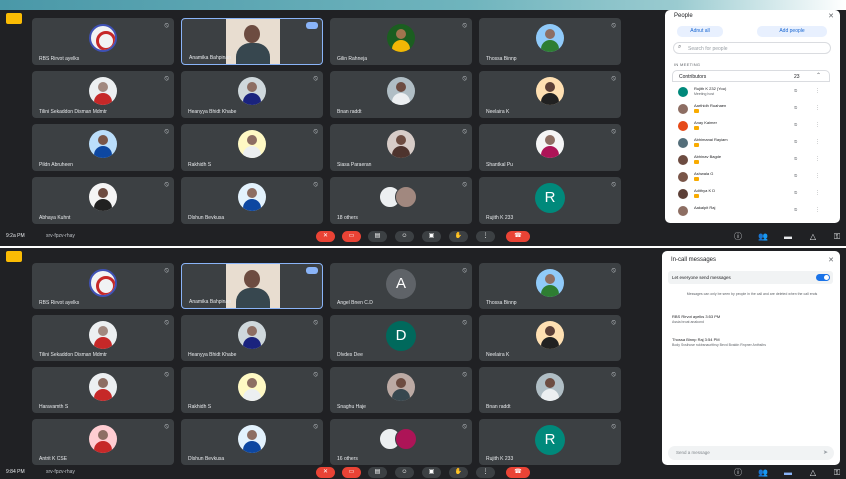 This screenshot has height=479, width=846. Describe the element at coordinates (200, 407) in the screenshot. I see `participant-name: Rakhidh S` at that location.